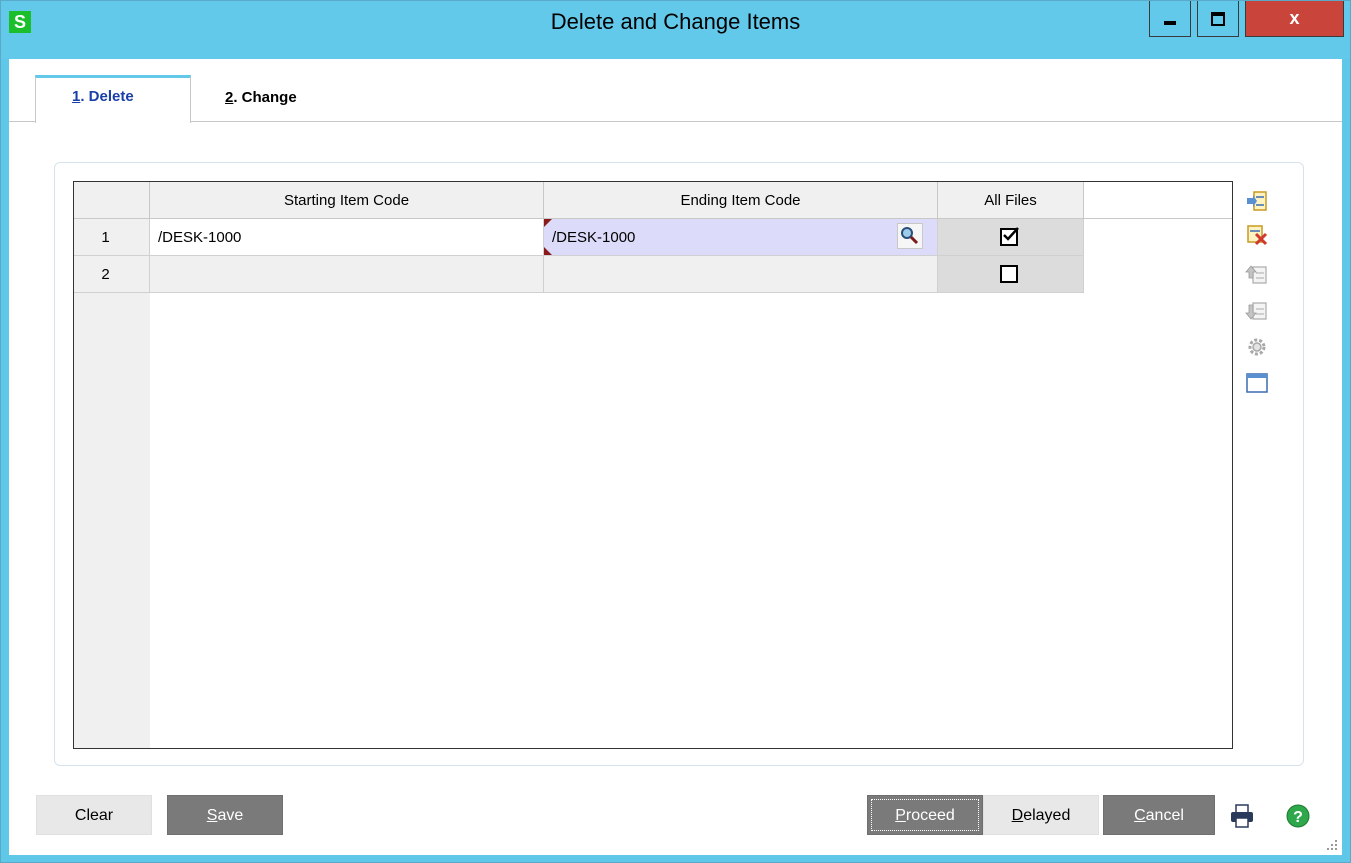  I want to click on checkmark-icon, so click(1011, 234).